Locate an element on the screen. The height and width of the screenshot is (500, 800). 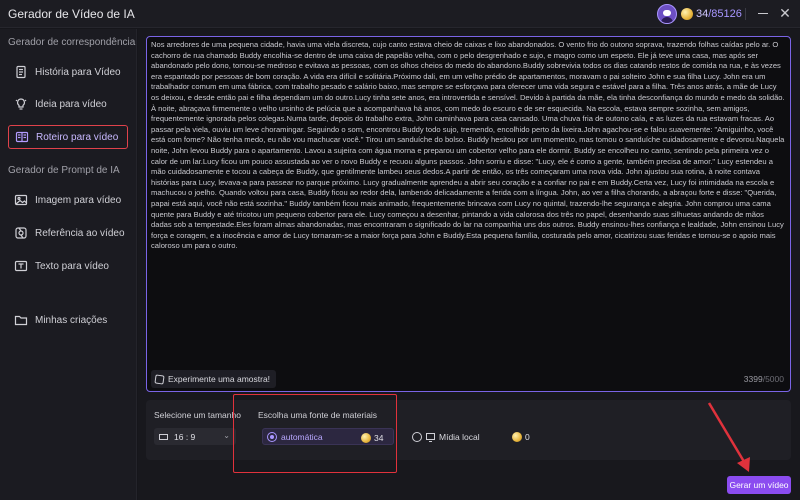
reference-icon is located at coordinates (21, 233).